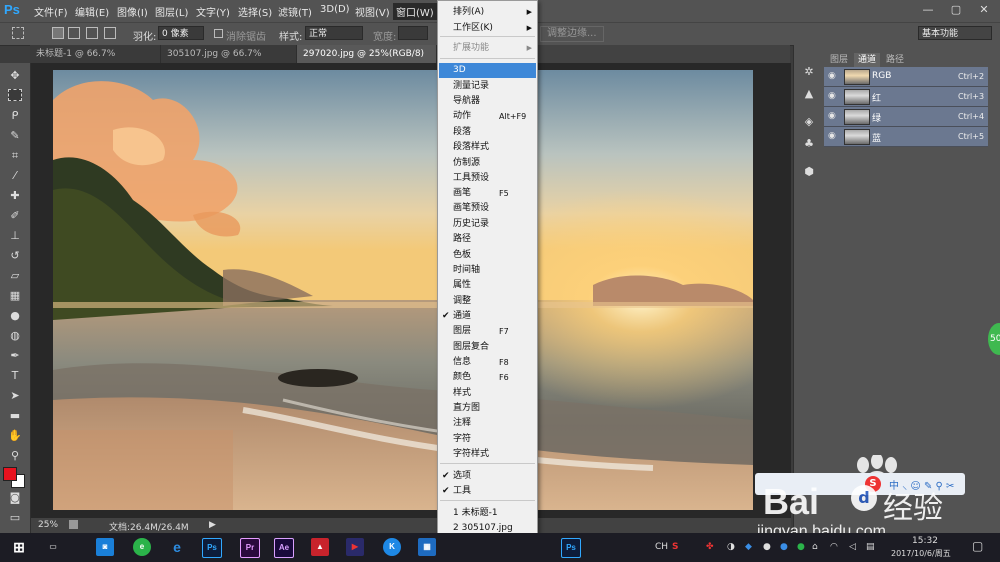 This screenshot has height=562, width=1000. What do you see at coordinates (487, 101) in the screenshot?
I see `window-menu-item: 导航器` at bounding box center [487, 101].